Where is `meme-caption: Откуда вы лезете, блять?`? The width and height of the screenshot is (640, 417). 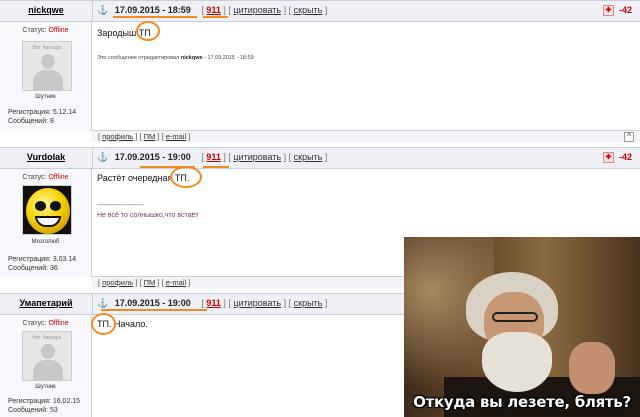
meme-caption: Откуда вы лезете, блять? is located at coordinates (522, 402).